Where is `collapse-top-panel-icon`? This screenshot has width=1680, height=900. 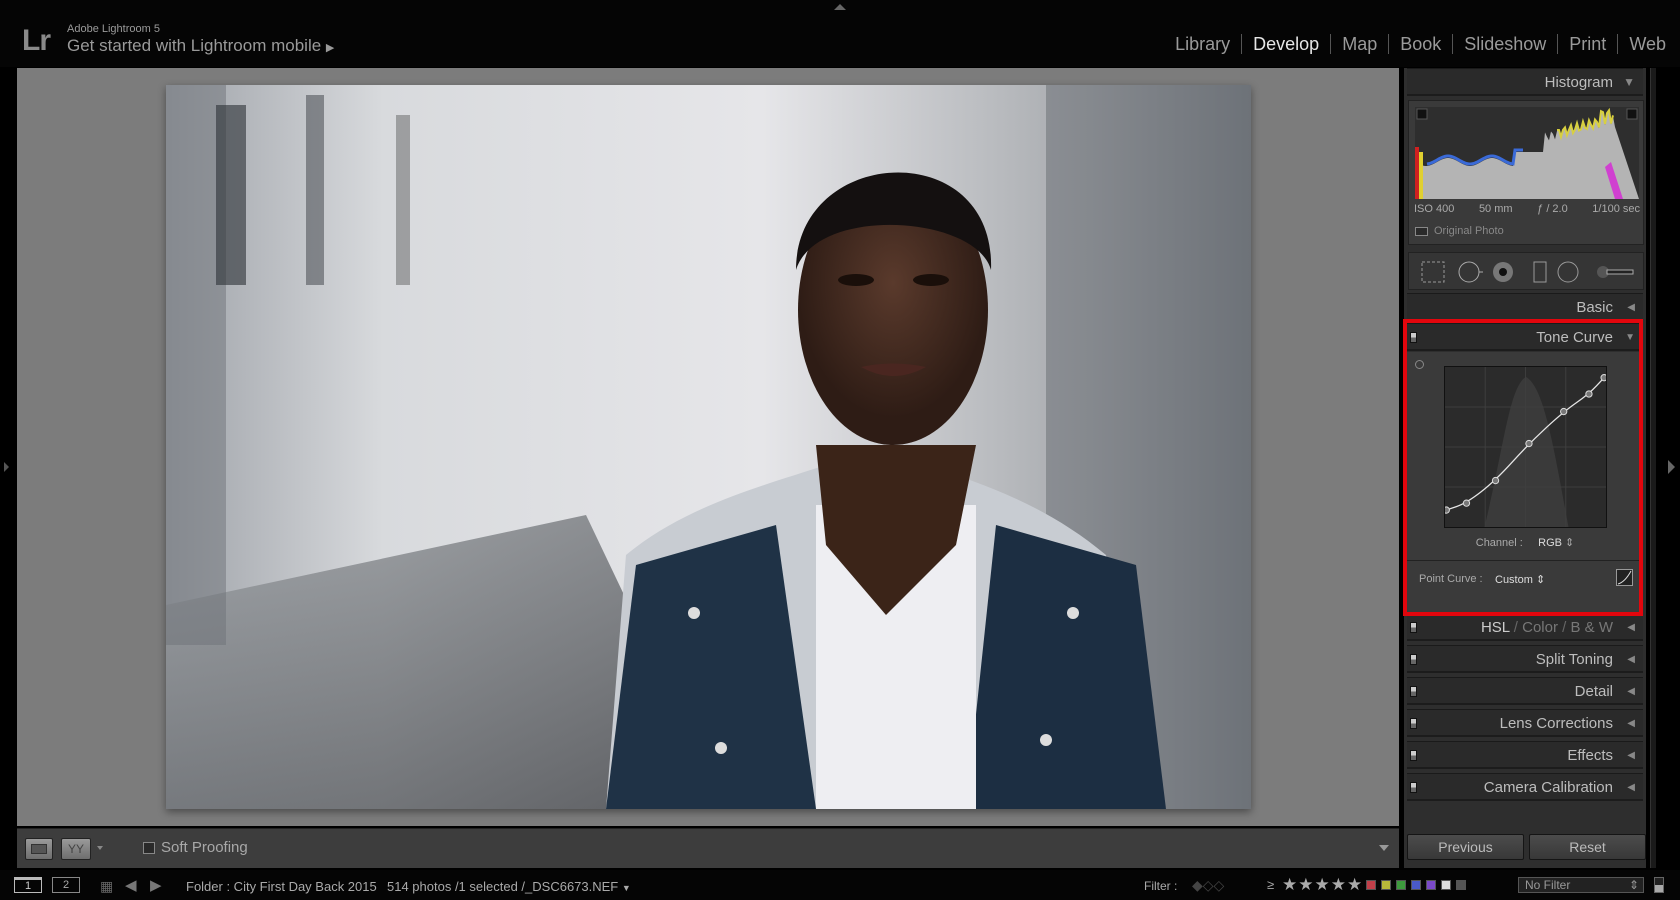 collapse-top-panel-icon is located at coordinates (840, 7).